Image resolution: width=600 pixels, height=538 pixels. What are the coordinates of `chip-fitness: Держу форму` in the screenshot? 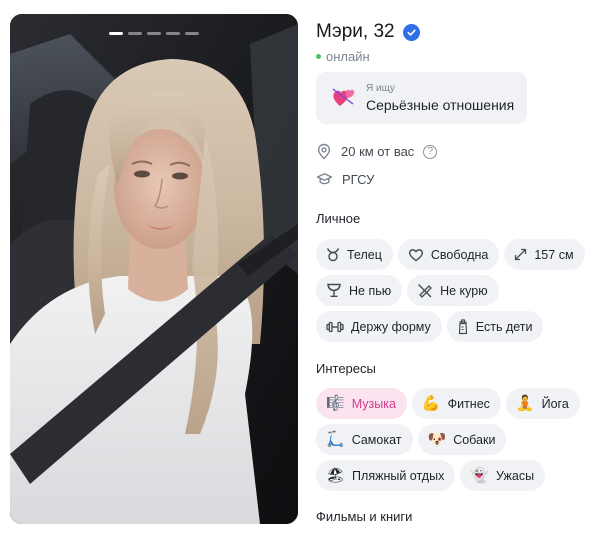 It's located at (379, 326).